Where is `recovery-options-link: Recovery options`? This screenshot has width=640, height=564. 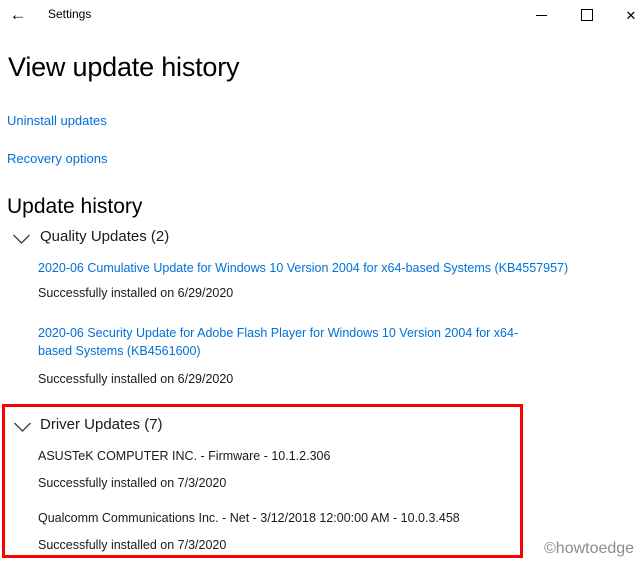 recovery-options-link: Recovery options is located at coordinates (57, 158).